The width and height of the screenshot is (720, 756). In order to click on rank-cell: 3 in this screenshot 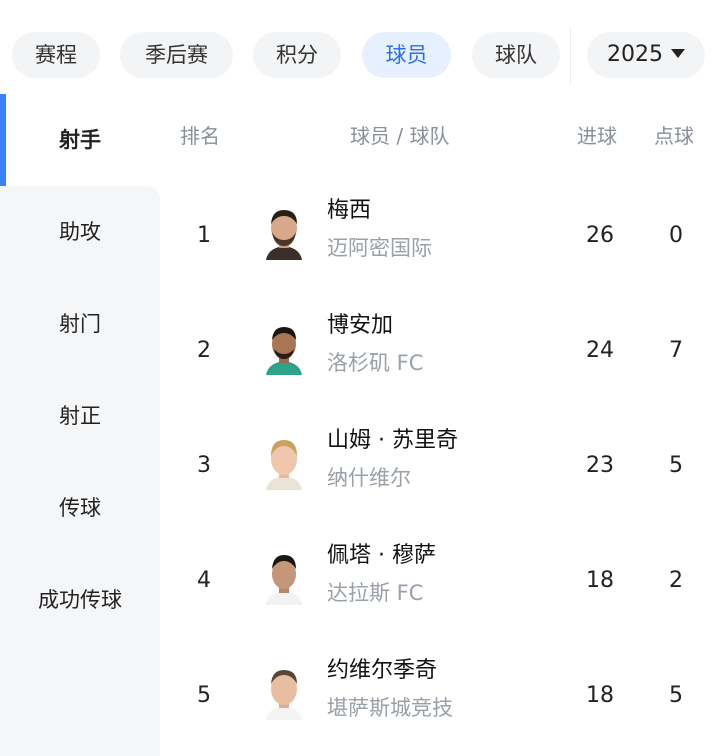, I will do `click(204, 465)`.